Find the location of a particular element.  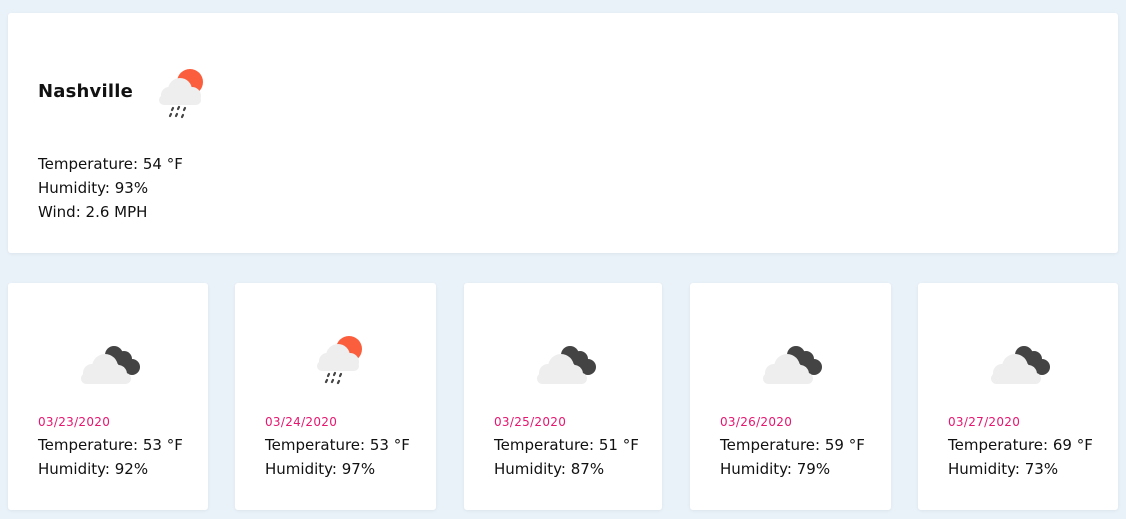

forecast-humidity: Humidity: 92% is located at coordinates (93, 469).